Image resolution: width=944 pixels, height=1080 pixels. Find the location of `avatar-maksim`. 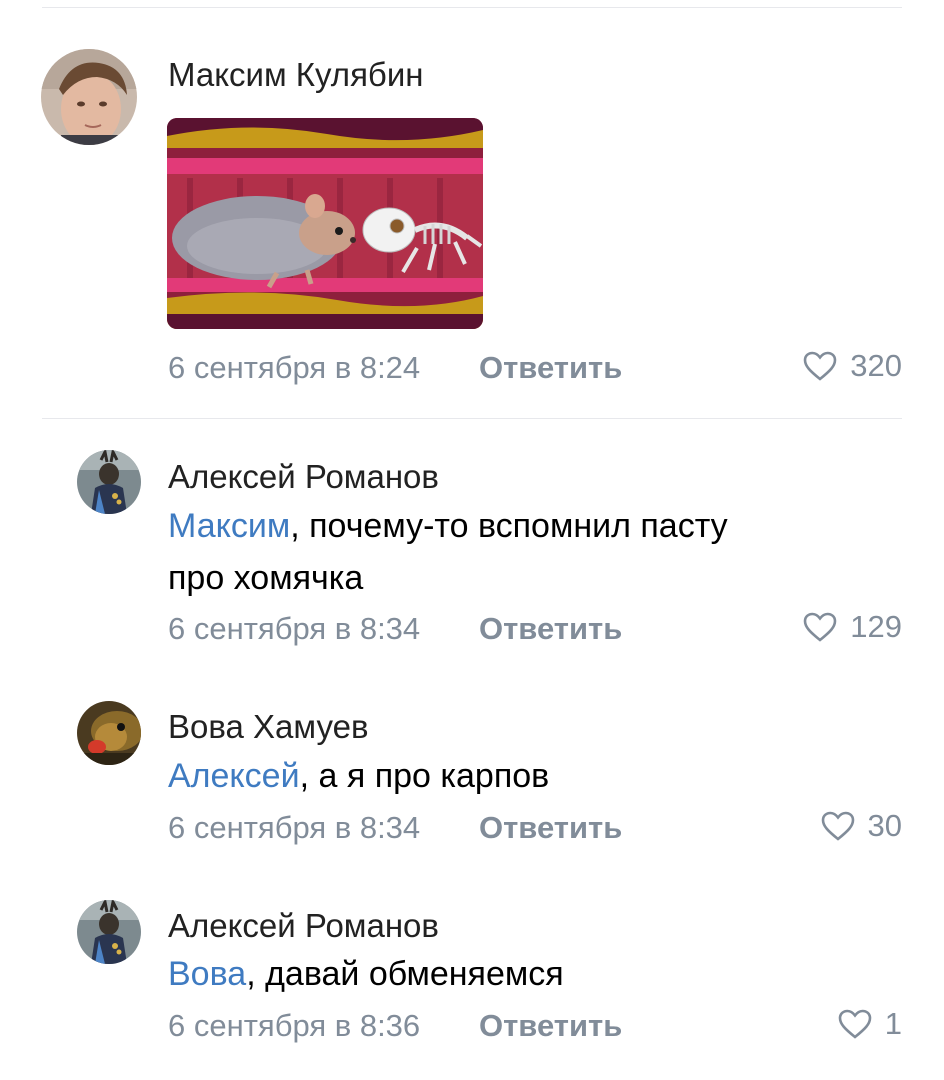

avatar-maksim is located at coordinates (89, 97).